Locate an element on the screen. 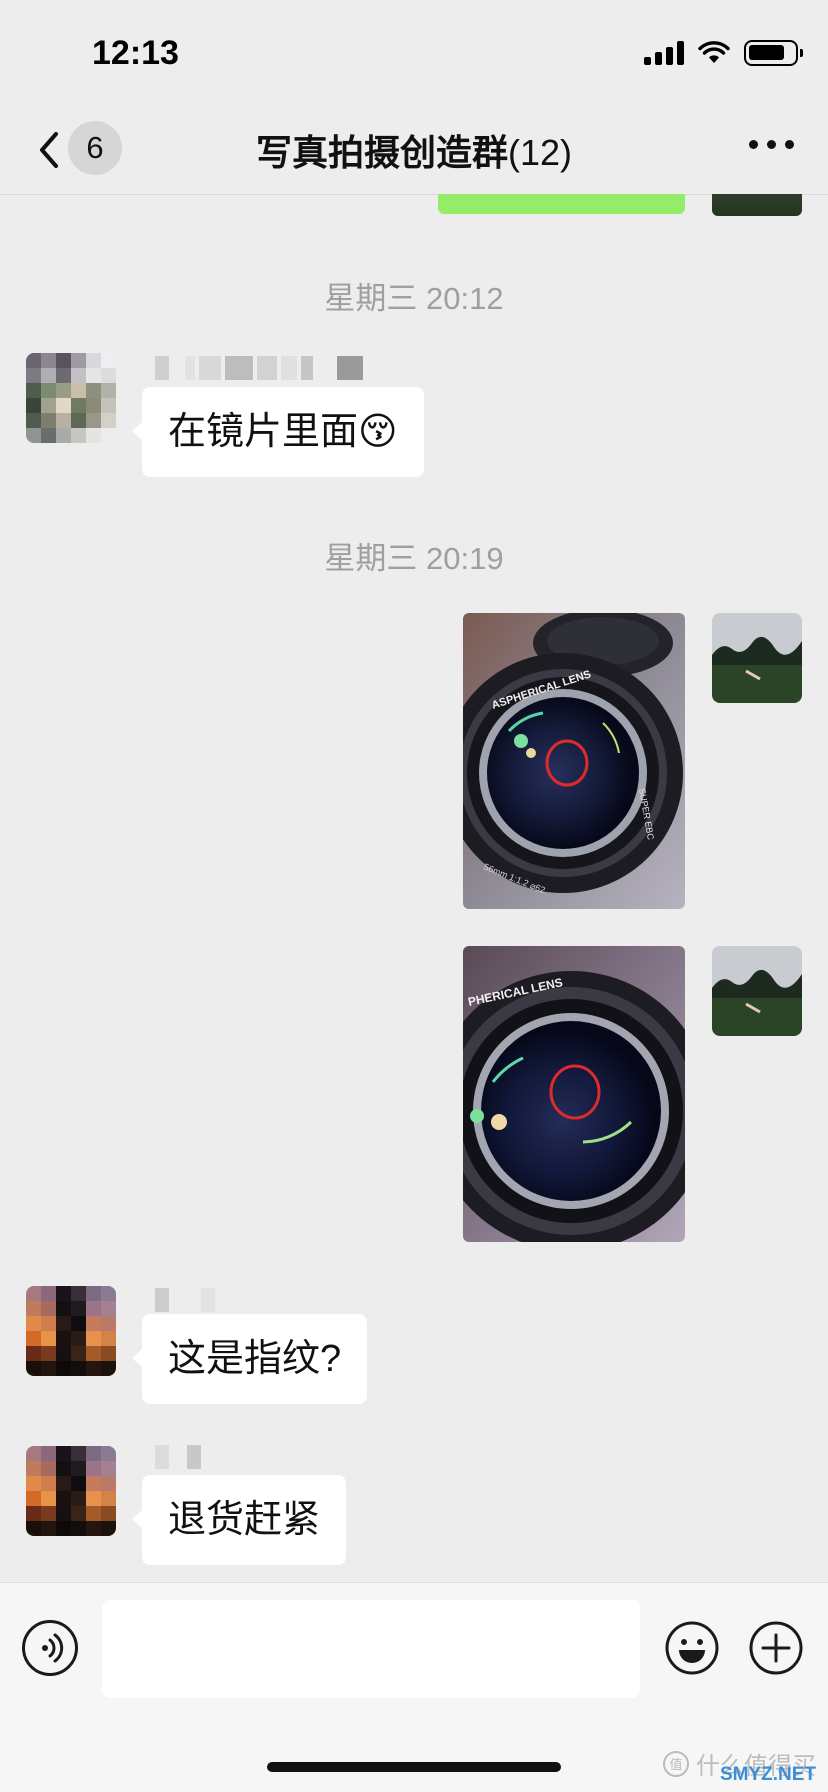  watermark-sub: SMYZ.NET is located at coordinates (767, 1774).